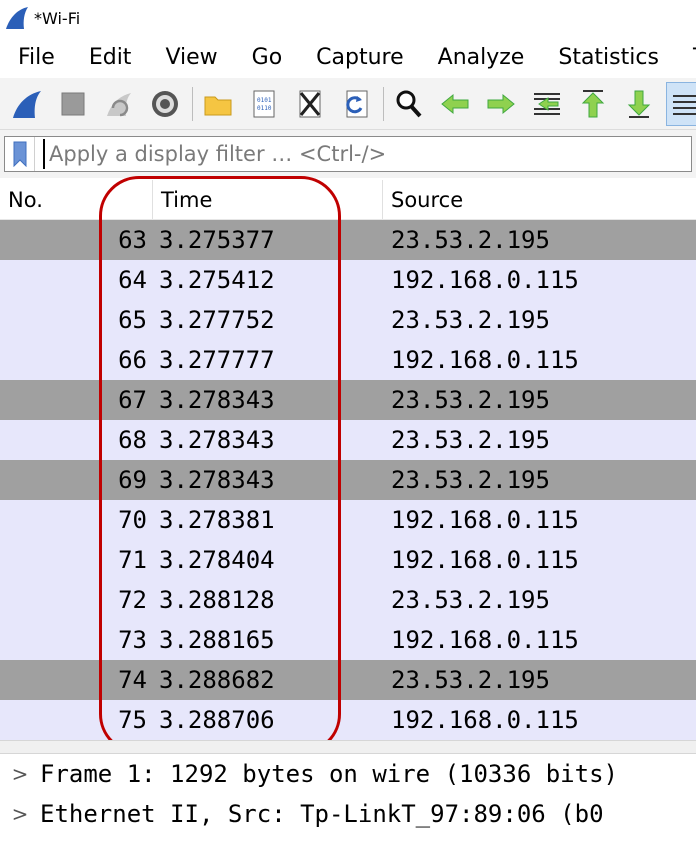 This screenshot has height=841, width=696. What do you see at coordinates (217, 640) in the screenshot?
I see `cell-time: 3.288165` at bounding box center [217, 640].